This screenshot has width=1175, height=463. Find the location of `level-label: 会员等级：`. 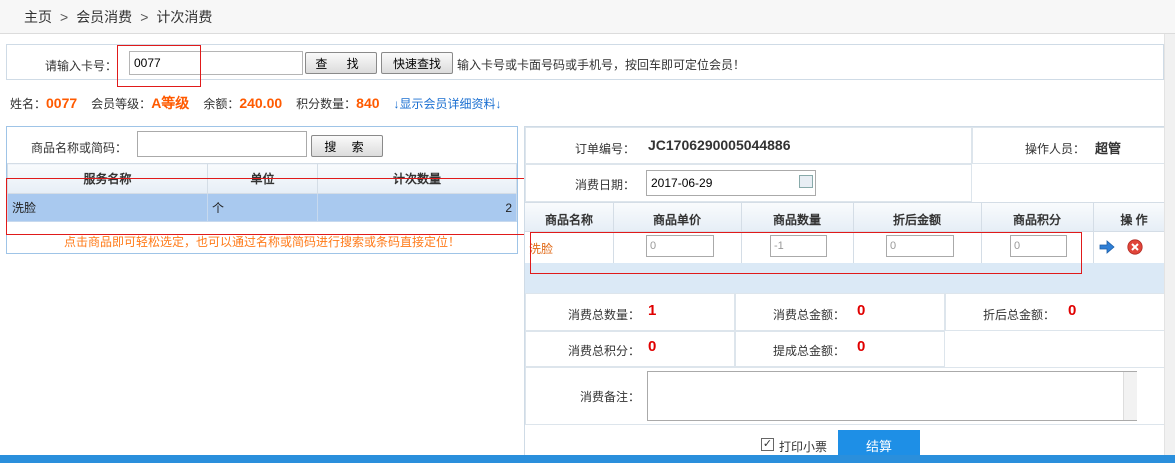

level-label: 会员等级： is located at coordinates (121, 104).